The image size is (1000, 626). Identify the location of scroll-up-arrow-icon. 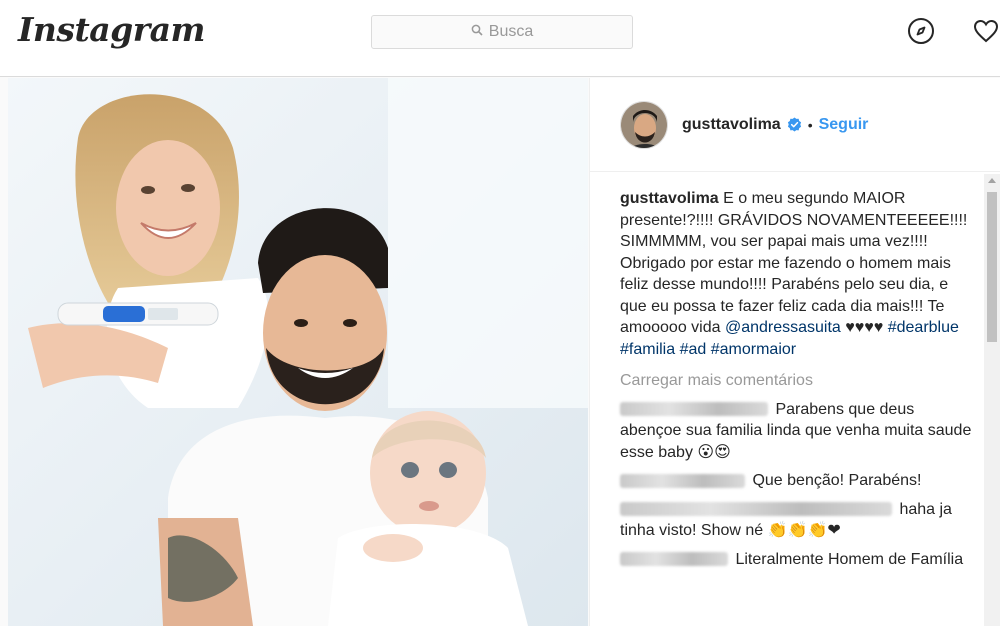
(992, 180).